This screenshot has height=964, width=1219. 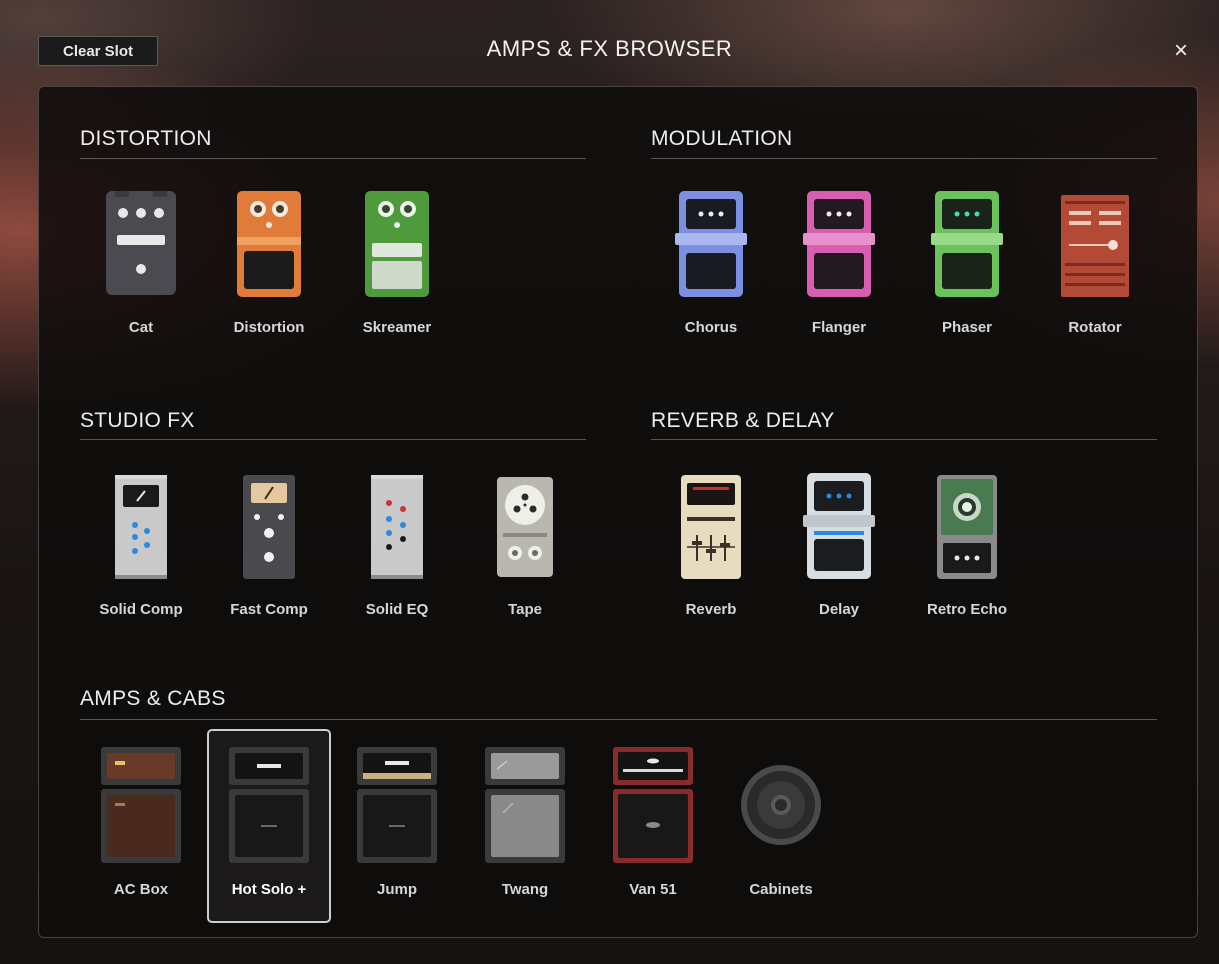 I want to click on amp-label: Hot Solo +, so click(x=269, y=889).